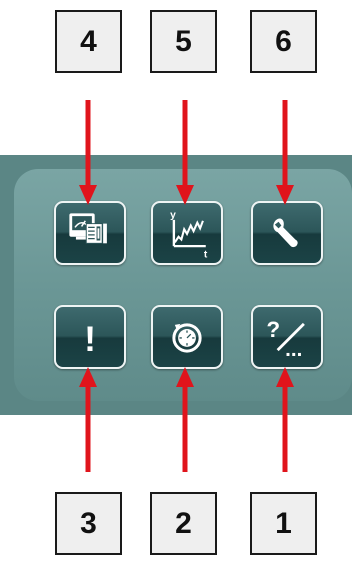 This screenshot has width=352, height=566. I want to click on alert-button: !, so click(90, 337).